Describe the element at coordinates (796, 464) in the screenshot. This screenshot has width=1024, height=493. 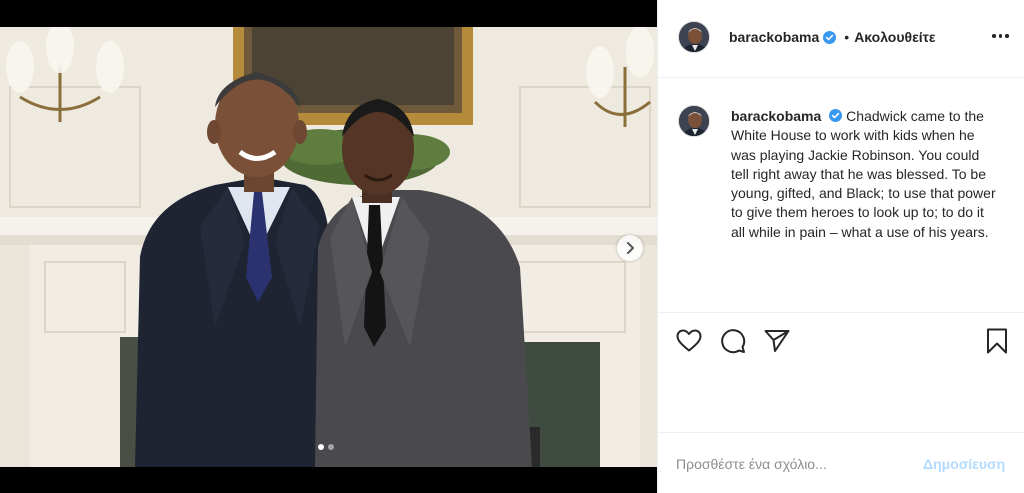
I see `comment-input` at that location.